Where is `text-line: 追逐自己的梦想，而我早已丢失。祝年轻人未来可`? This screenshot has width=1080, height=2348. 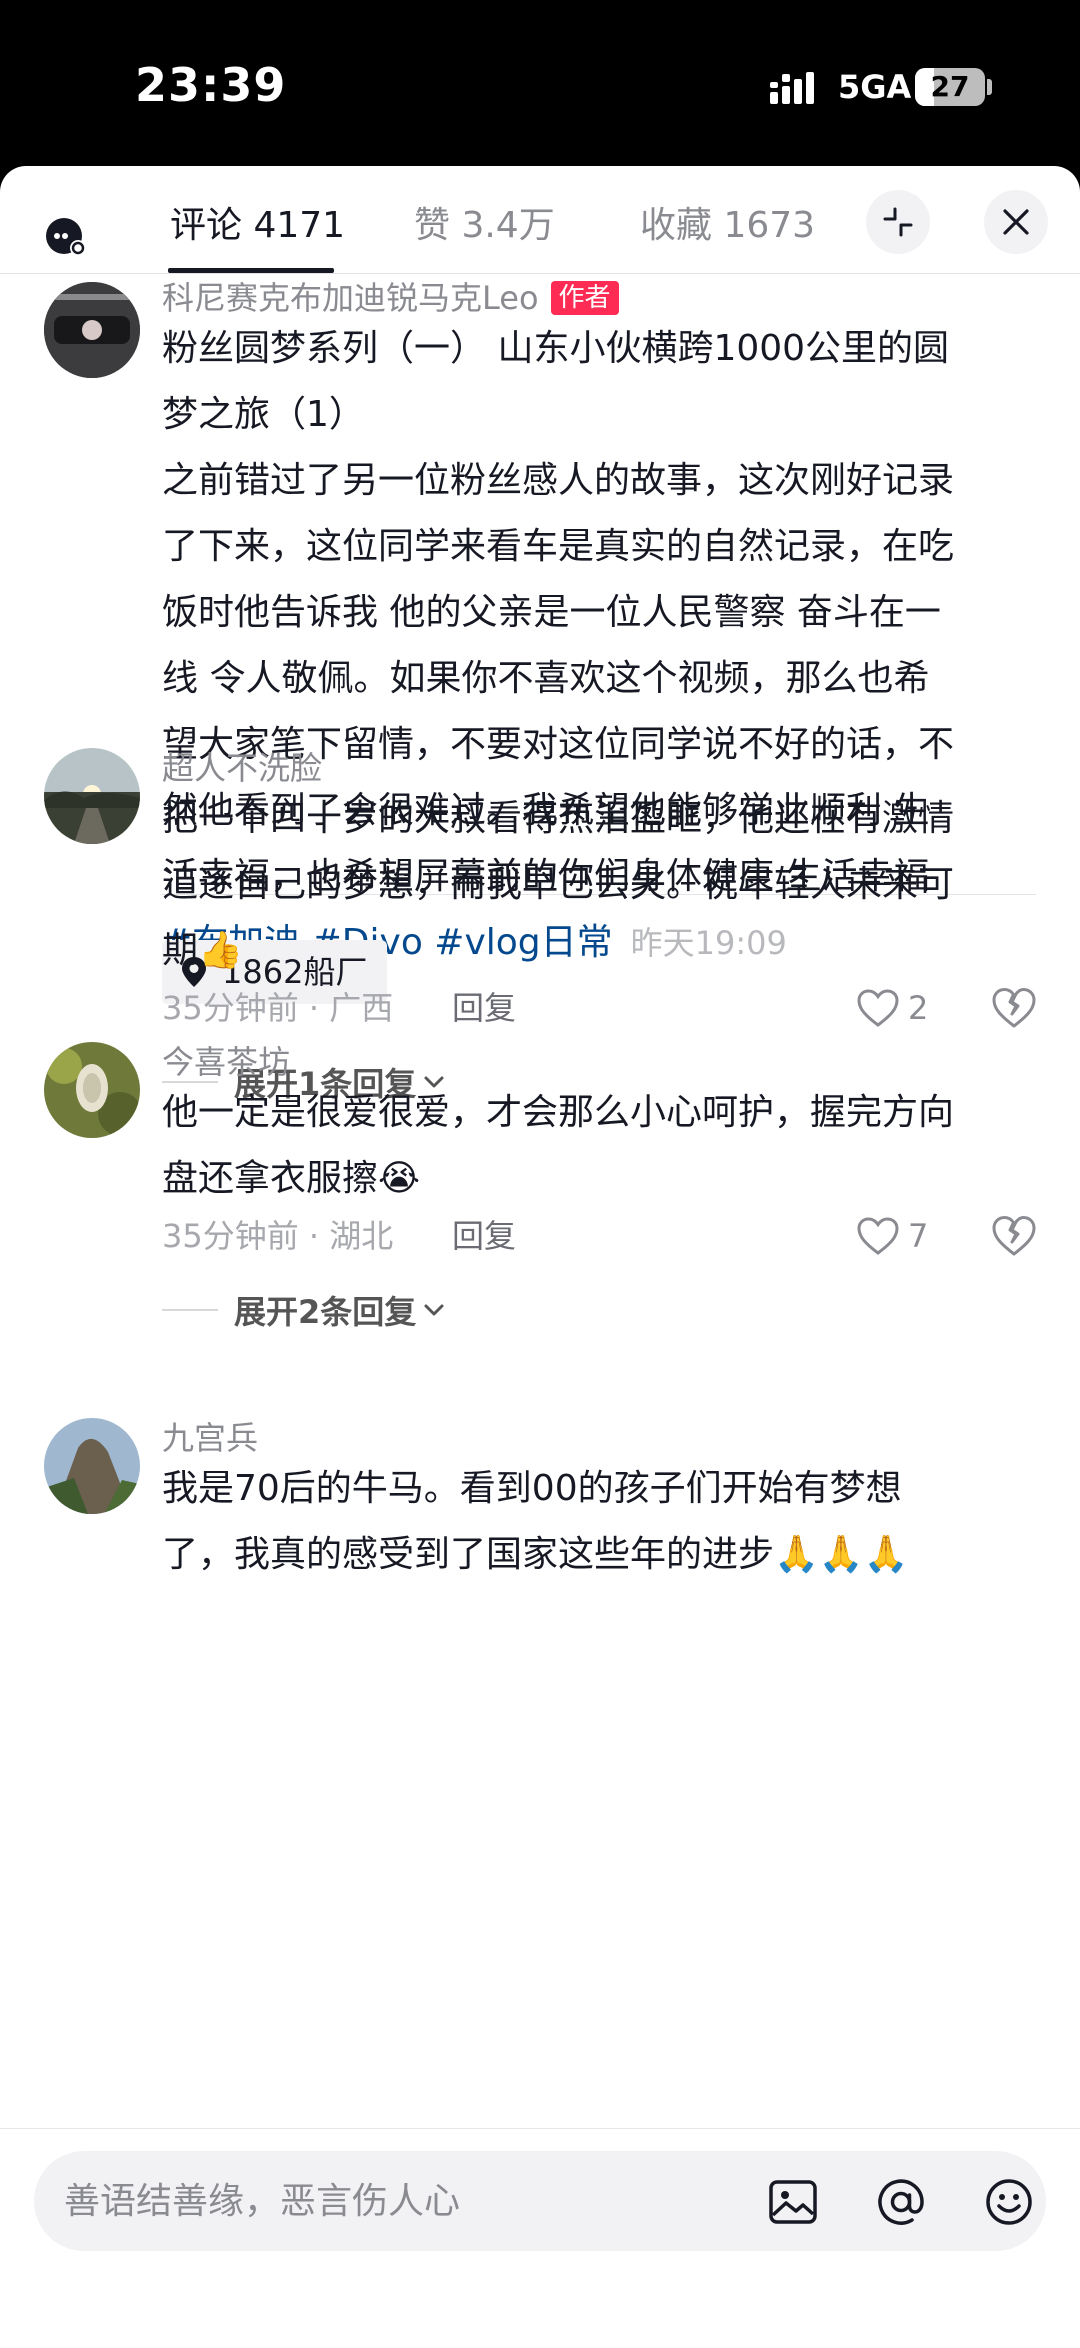 text-line: 追逐自己的梦想，而我早已丢失。祝年轻人未来可 is located at coordinates (558, 884).